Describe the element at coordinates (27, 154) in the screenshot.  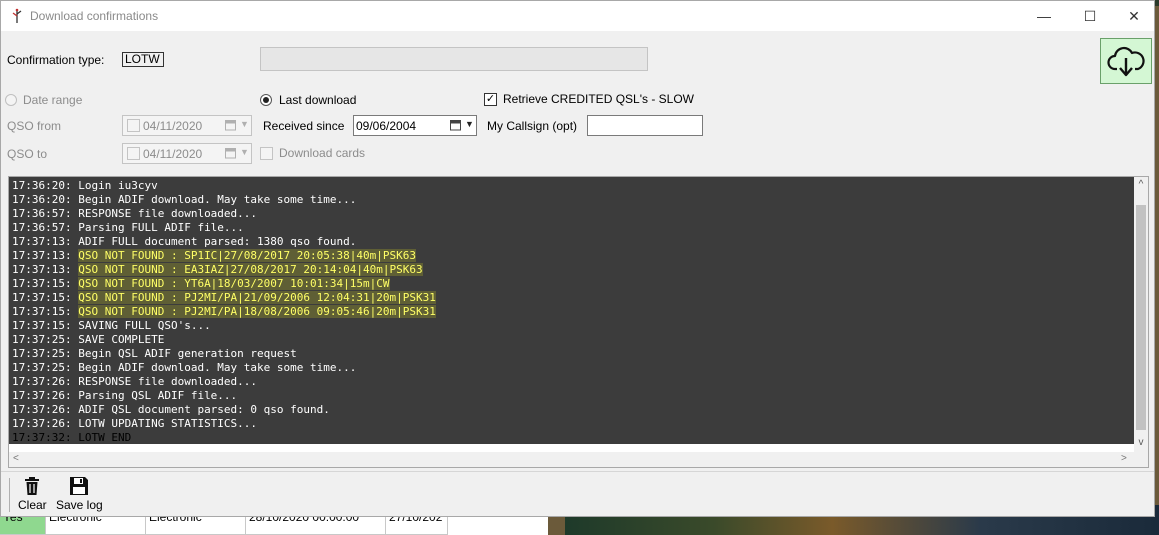
I see `qso-to-label: QSO to` at that location.